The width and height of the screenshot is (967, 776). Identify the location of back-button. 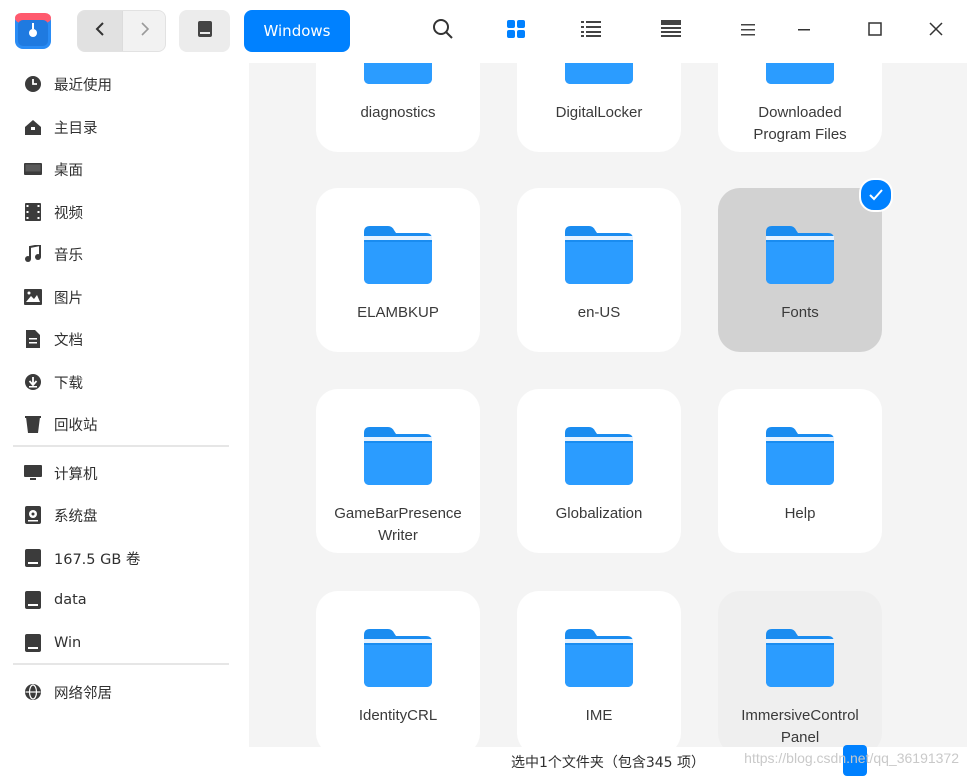
(100, 31).